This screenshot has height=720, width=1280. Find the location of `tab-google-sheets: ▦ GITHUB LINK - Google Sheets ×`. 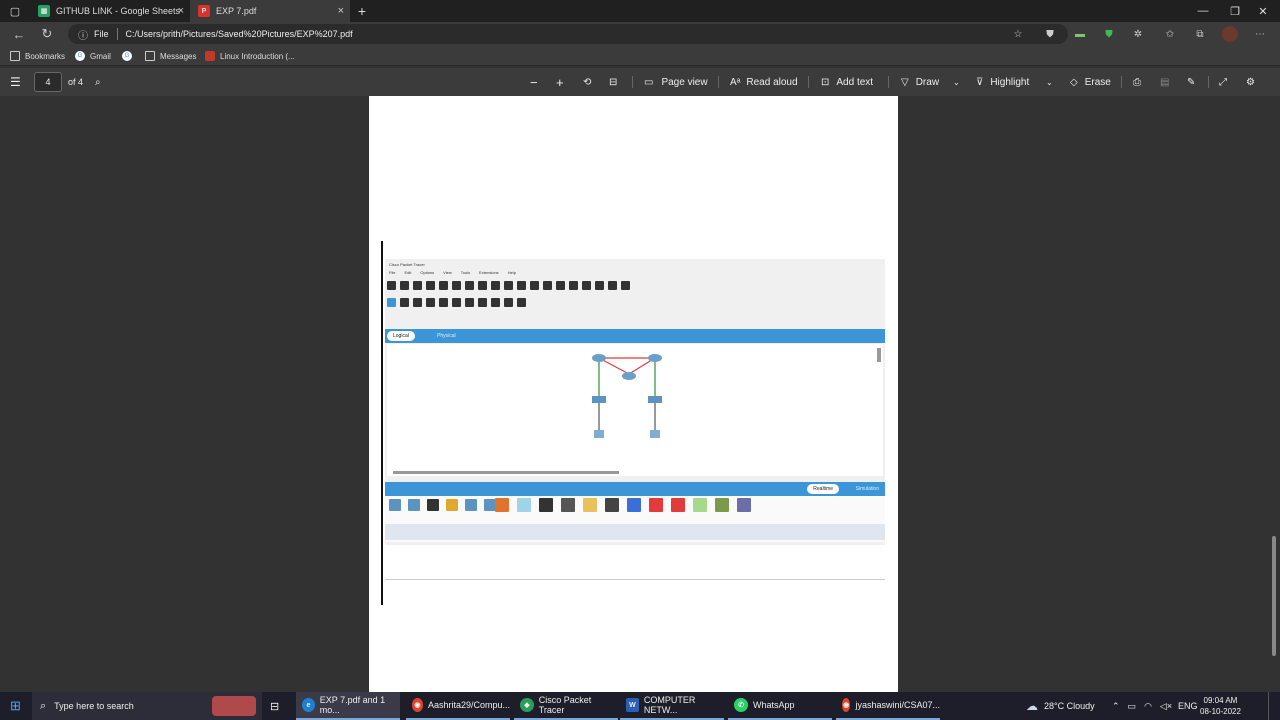

tab-google-sheets: ▦ GITHUB LINK - Google Sheets × is located at coordinates (110, 11).